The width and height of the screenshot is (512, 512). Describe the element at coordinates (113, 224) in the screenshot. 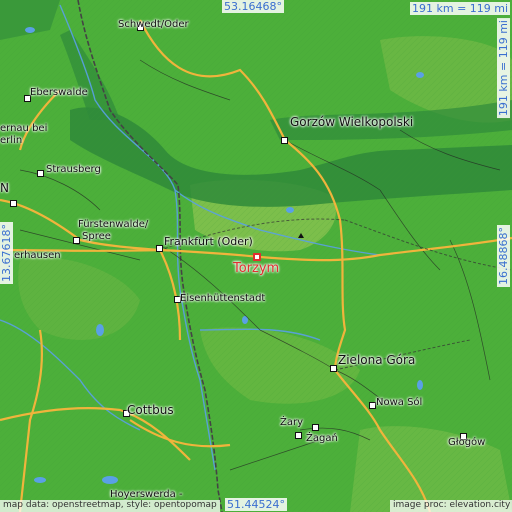

I see `place-label-fuerstenwalde: Fürstenwalde/` at that location.